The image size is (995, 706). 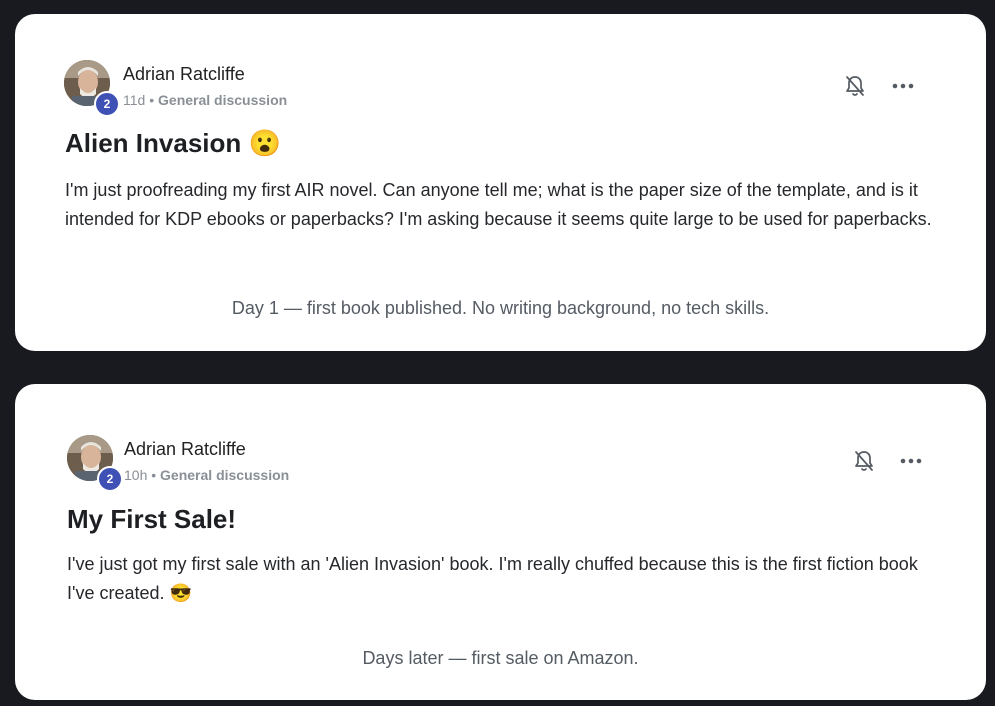 I want to click on astonished-emoji-icon: 😮, so click(x=264, y=143).